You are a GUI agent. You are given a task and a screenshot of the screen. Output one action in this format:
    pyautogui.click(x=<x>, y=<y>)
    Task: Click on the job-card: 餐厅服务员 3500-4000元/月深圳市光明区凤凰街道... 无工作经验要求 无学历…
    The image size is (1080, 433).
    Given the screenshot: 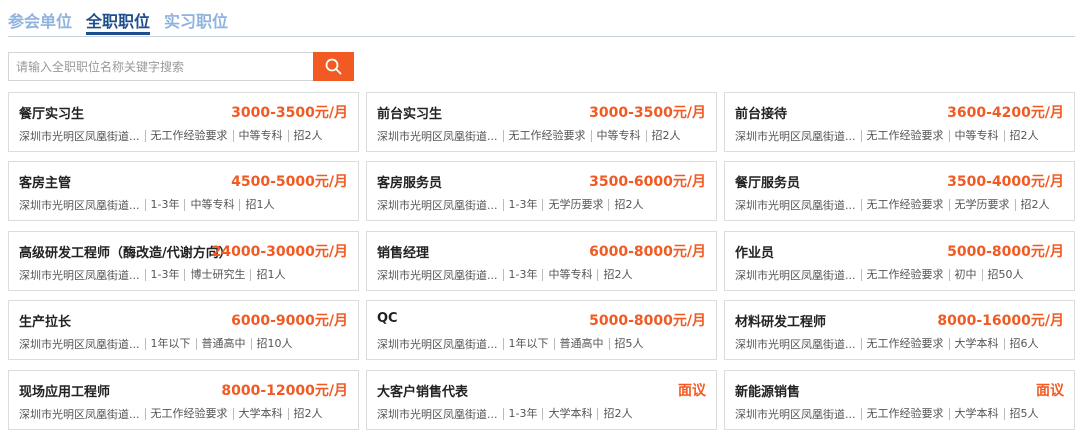 What is the action you would take?
    pyautogui.click(x=899, y=191)
    